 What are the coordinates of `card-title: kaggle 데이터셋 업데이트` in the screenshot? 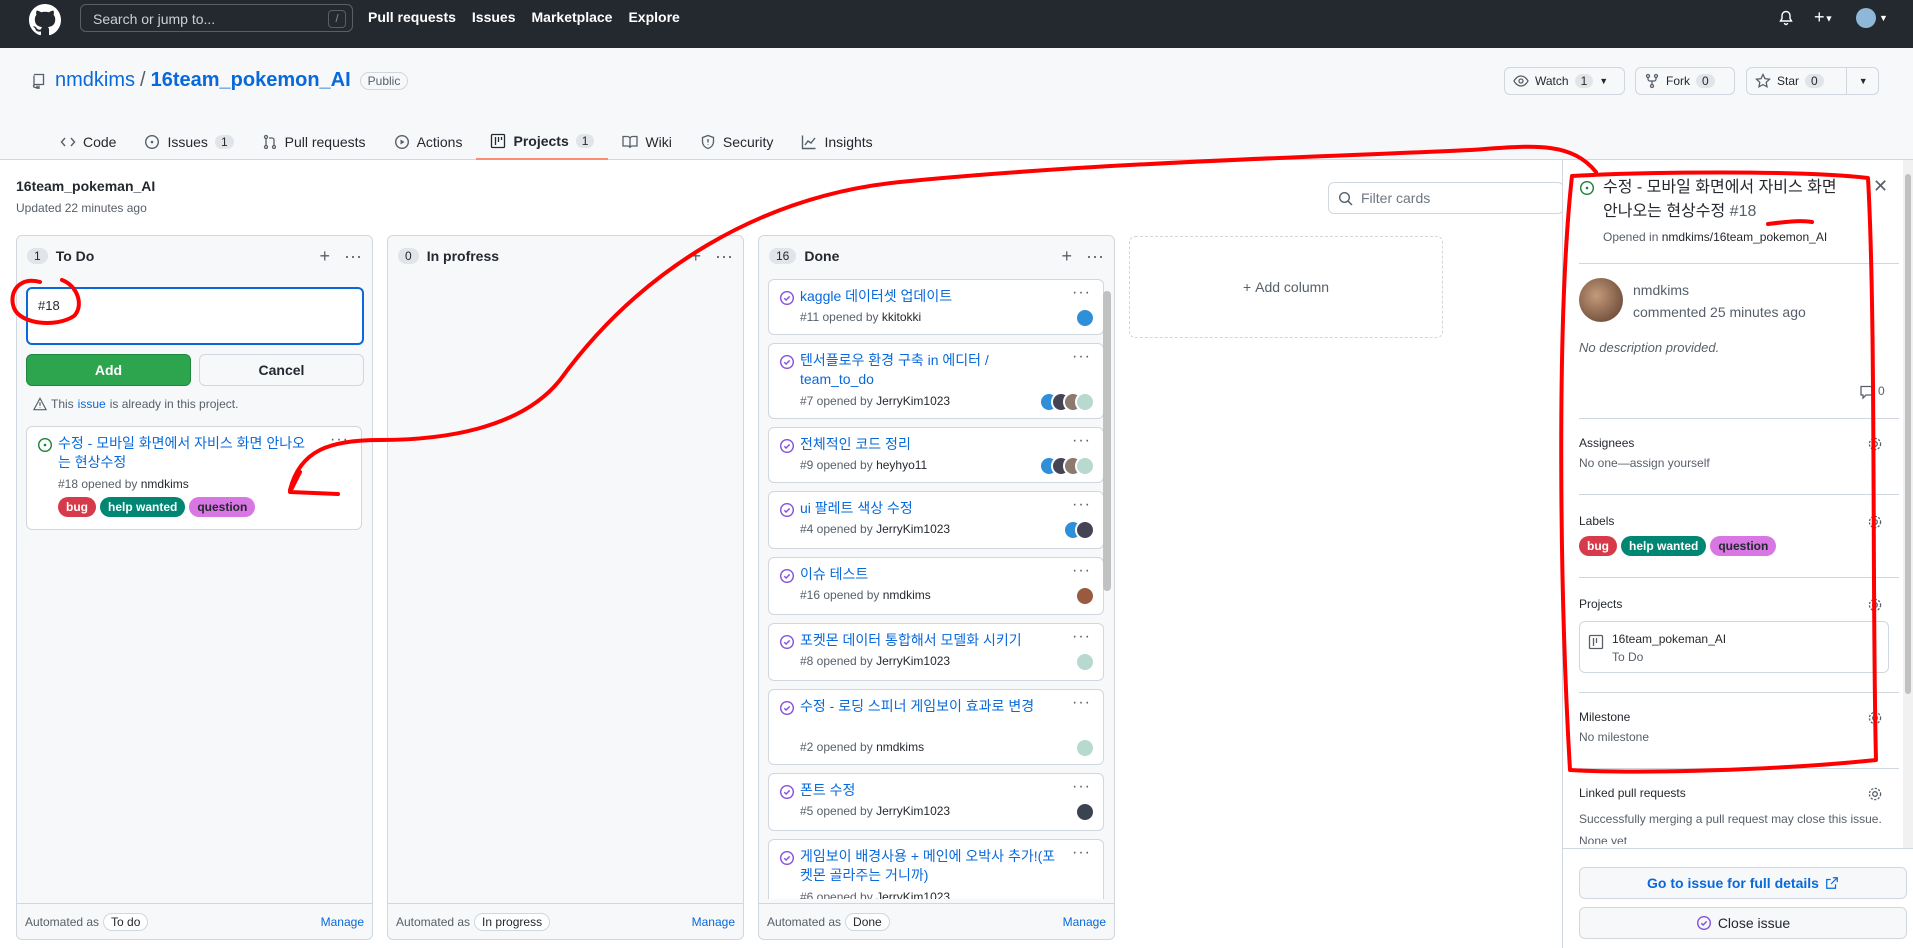 It's located at (929, 296).